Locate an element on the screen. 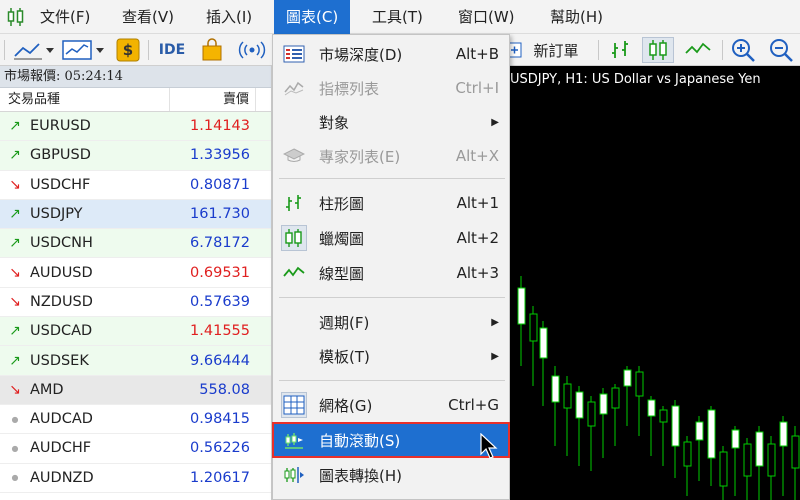 This screenshot has height=500, width=800. menu-item-template: 模板(T) ▶ is located at coordinates (391, 356).